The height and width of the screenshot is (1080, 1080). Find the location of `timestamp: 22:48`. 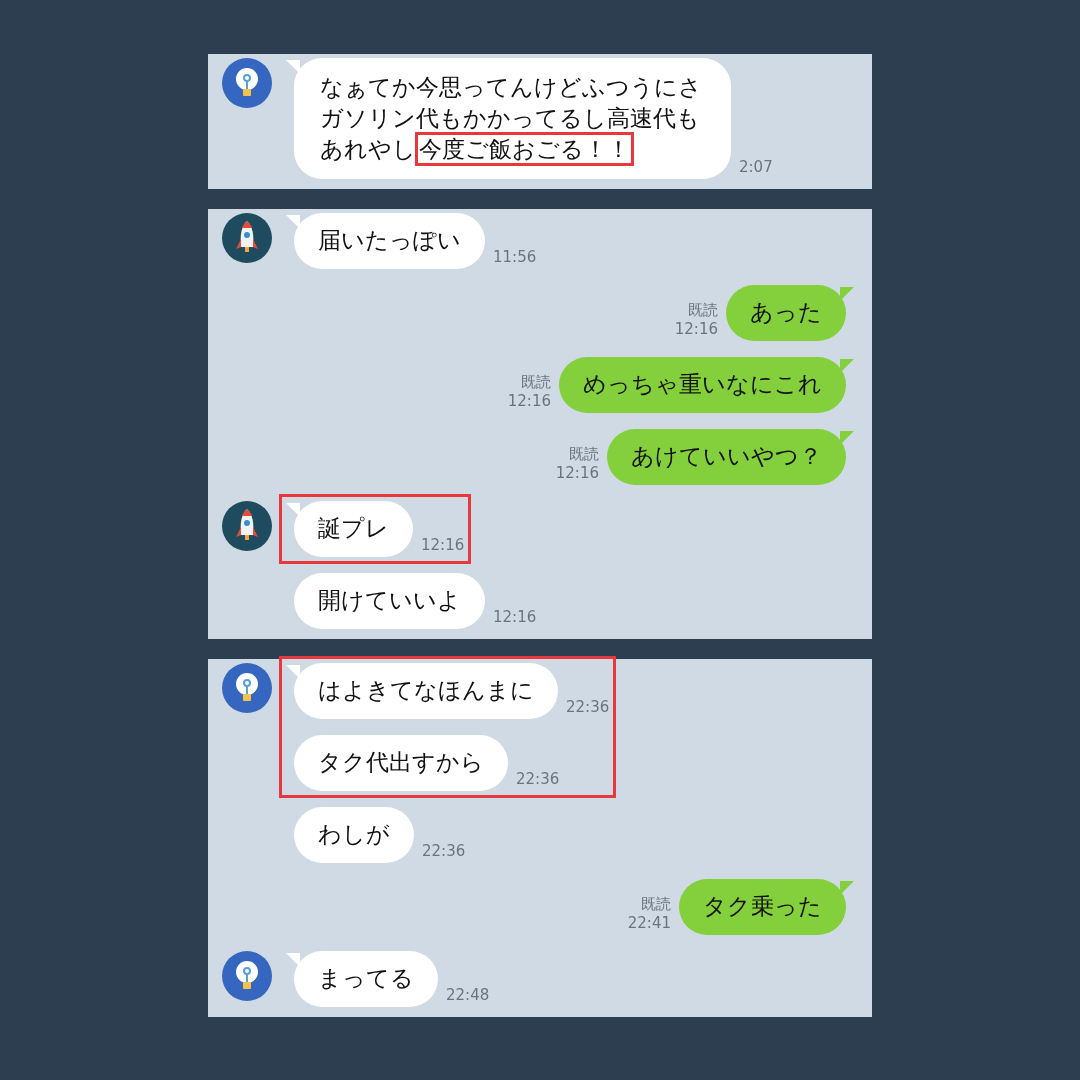

timestamp: 22:48 is located at coordinates (468, 995).